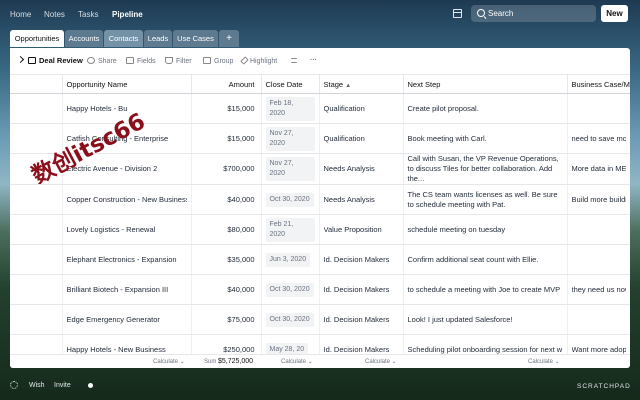  I want to click on column-header-amount: Amount, so click(226, 84).